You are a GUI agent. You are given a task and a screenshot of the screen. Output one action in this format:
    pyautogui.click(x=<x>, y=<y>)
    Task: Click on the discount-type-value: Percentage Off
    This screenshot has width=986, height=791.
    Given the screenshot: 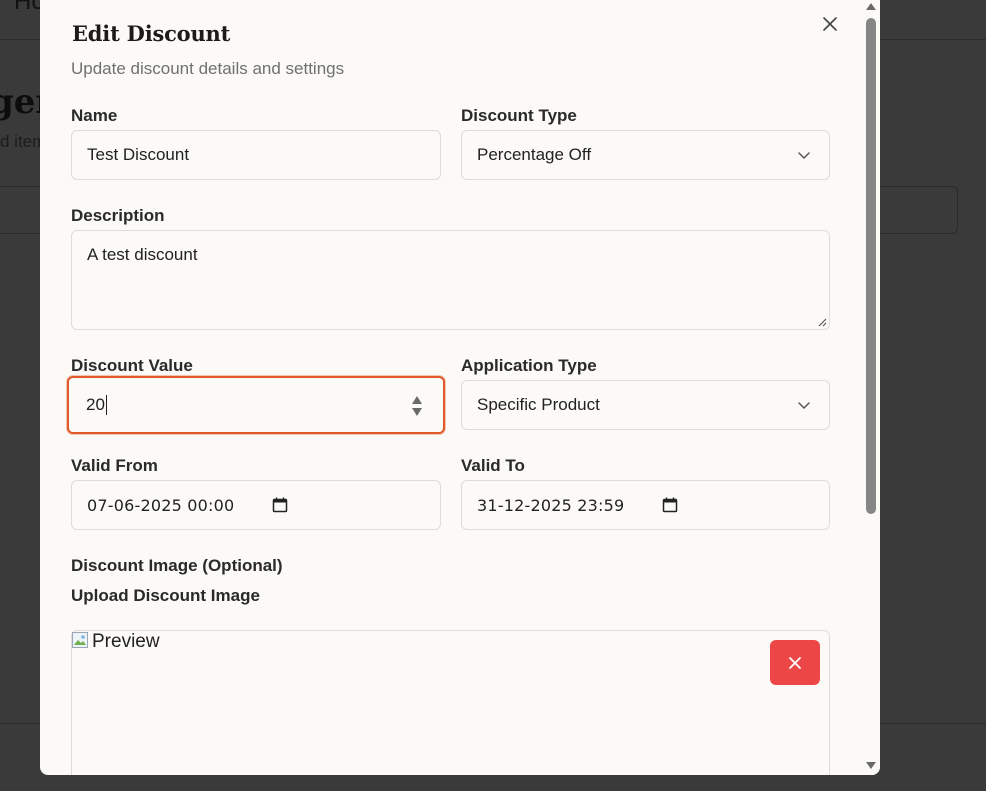 What is the action you would take?
    pyautogui.click(x=534, y=154)
    